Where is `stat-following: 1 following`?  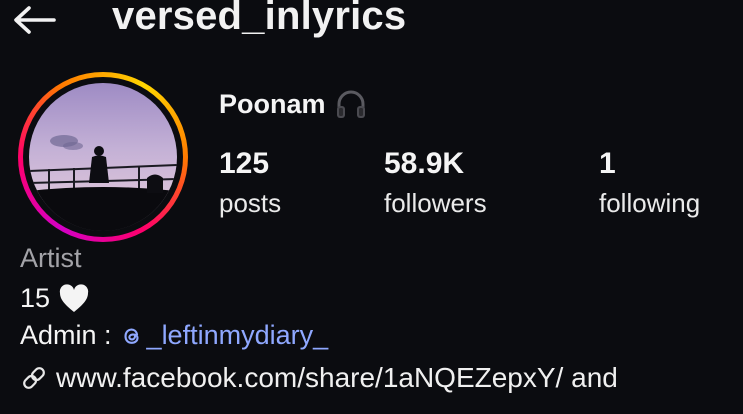
stat-following: 1 following is located at coordinates (649, 182).